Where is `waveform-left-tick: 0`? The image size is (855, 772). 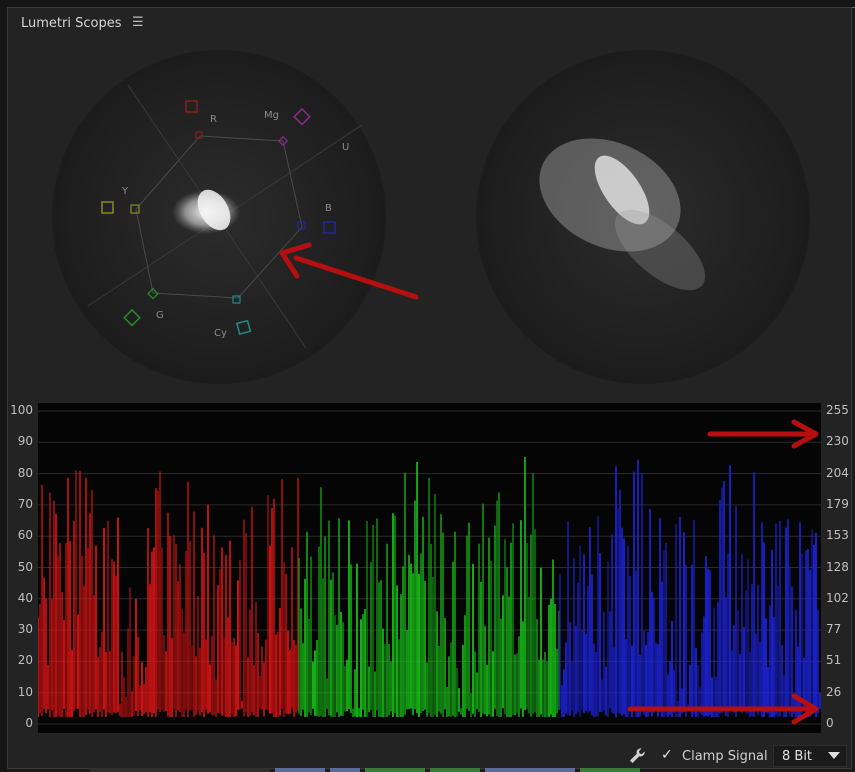
waveform-left-tick: 0 is located at coordinates (29, 723).